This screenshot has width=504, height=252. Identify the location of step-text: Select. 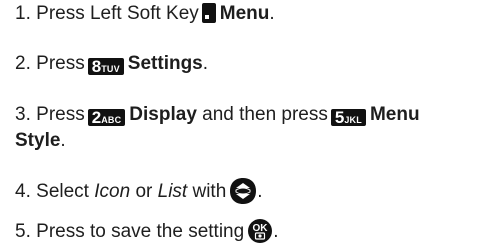
(62, 191).